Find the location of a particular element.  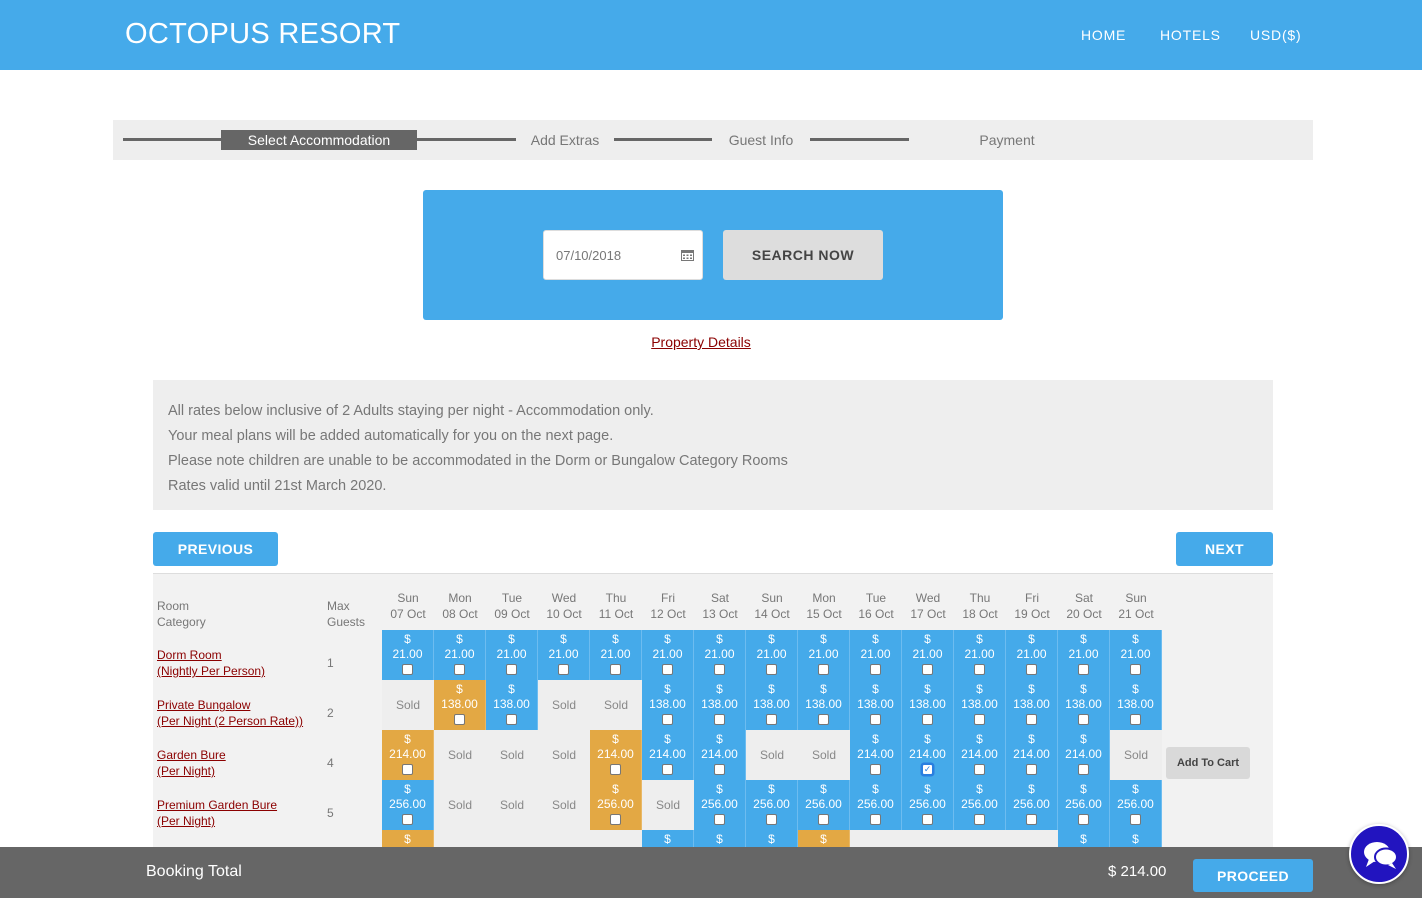

room-name: Private Bungalow is located at coordinates (230, 705).